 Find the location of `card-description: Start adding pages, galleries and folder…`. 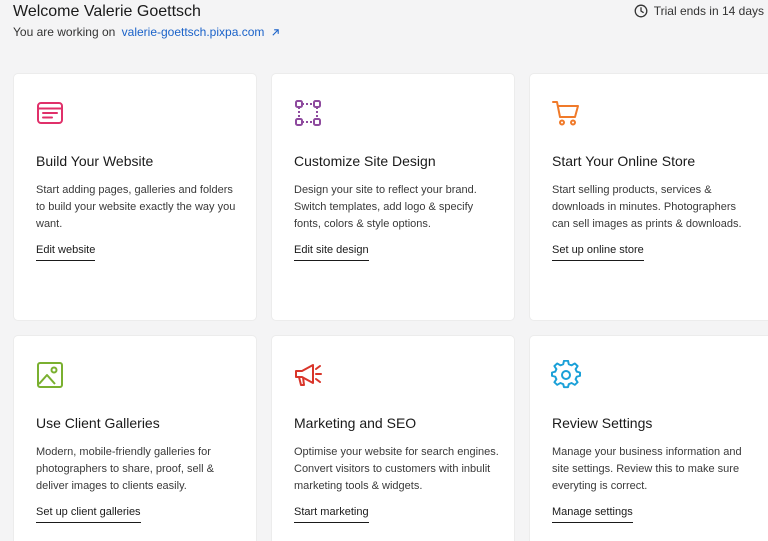

card-description: Start adding pages, galleries and folder… is located at coordinates (136, 207).